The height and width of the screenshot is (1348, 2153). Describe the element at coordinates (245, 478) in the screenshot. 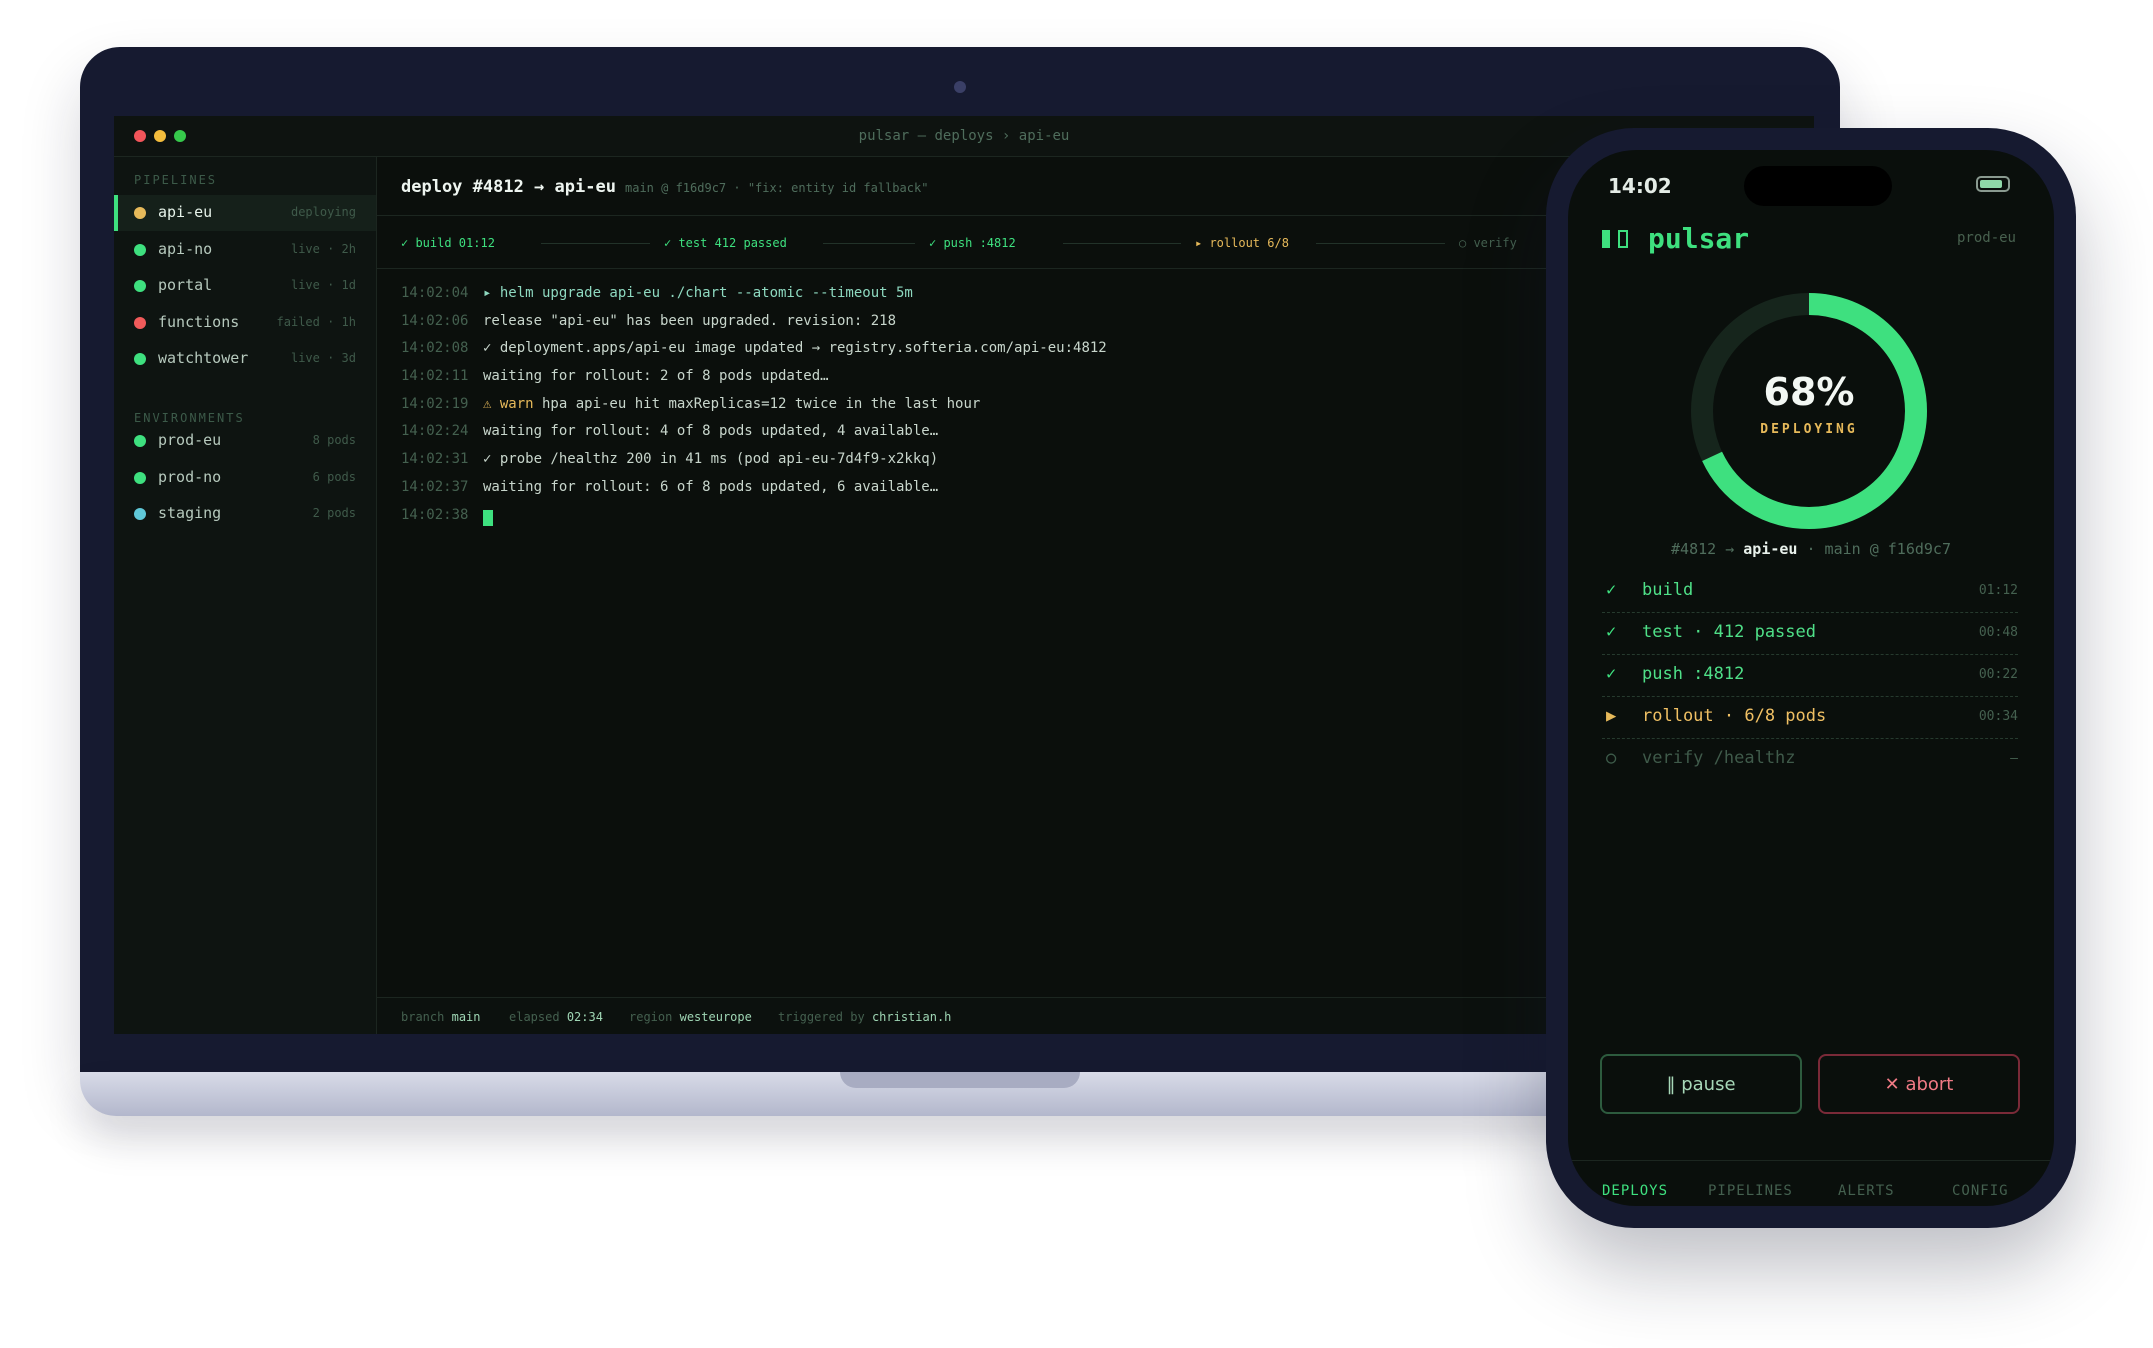

I see `sidebar-environment-prod-no: prod-no 6 pods` at that location.